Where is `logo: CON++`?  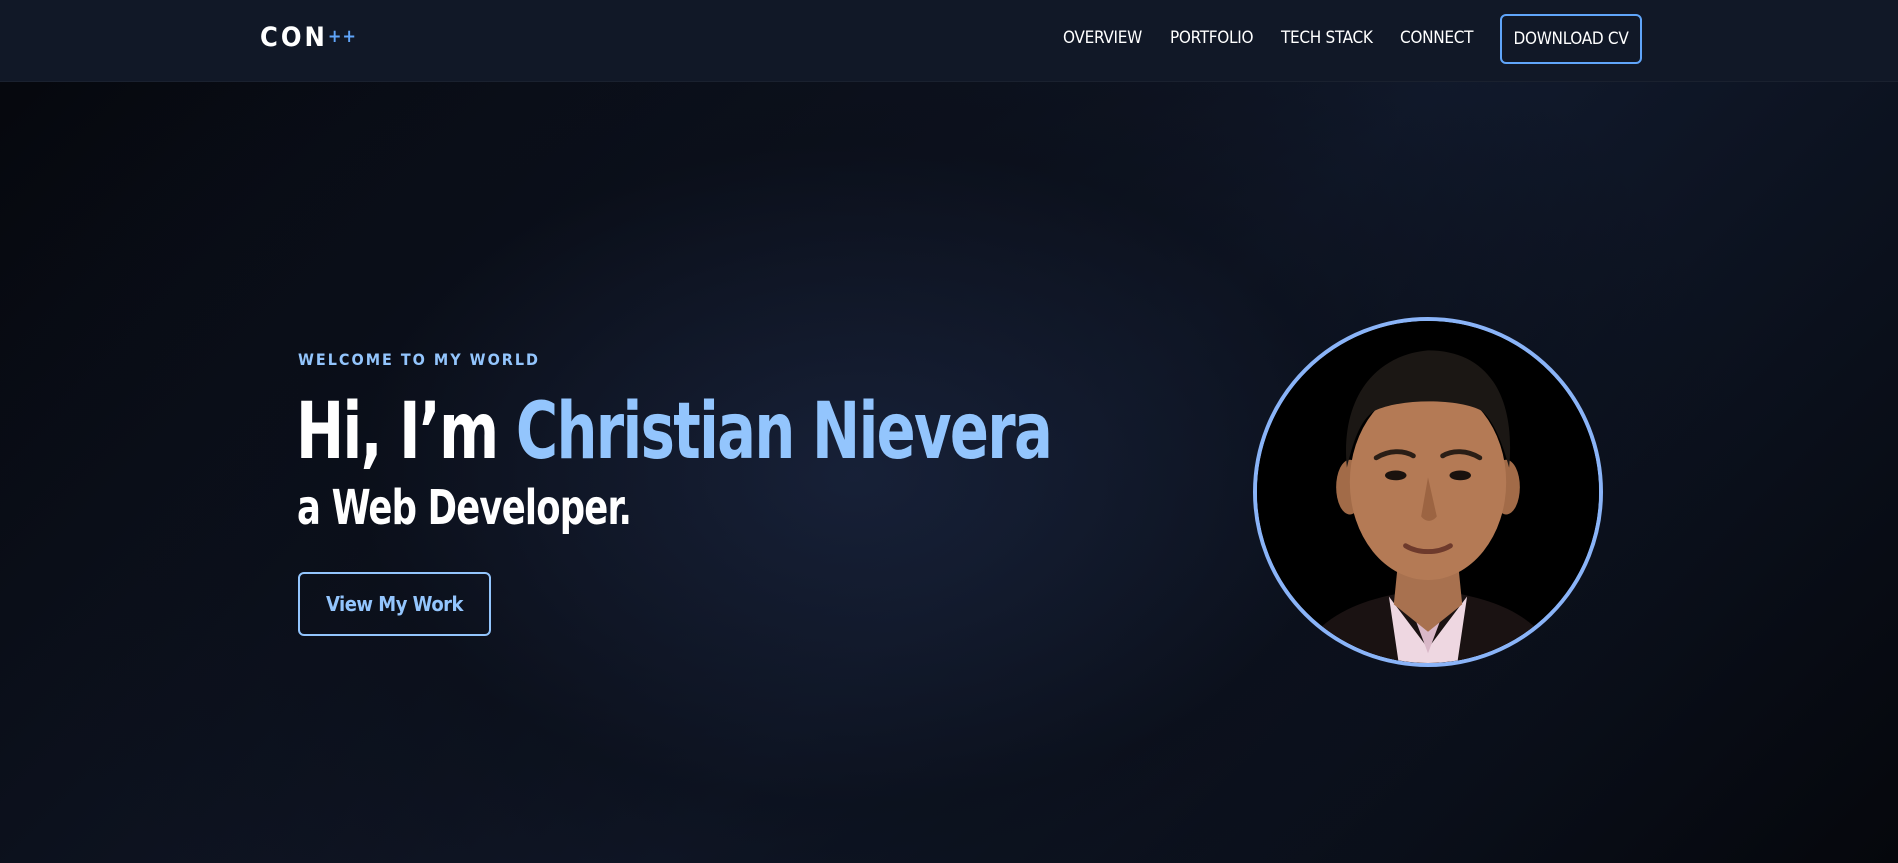 logo: CON++ is located at coordinates (308, 37).